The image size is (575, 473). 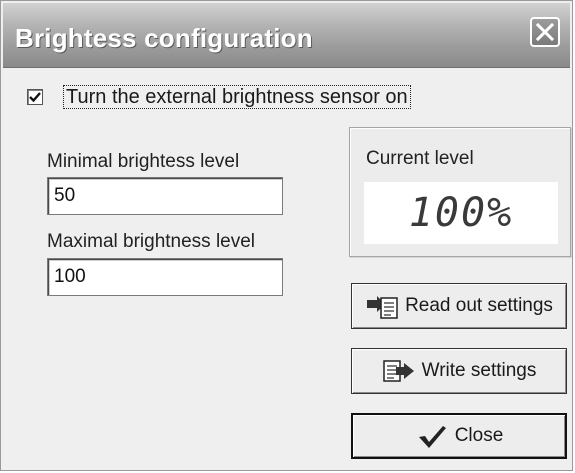 What do you see at coordinates (165, 277) in the screenshot?
I see `maximal-level-input` at bounding box center [165, 277].